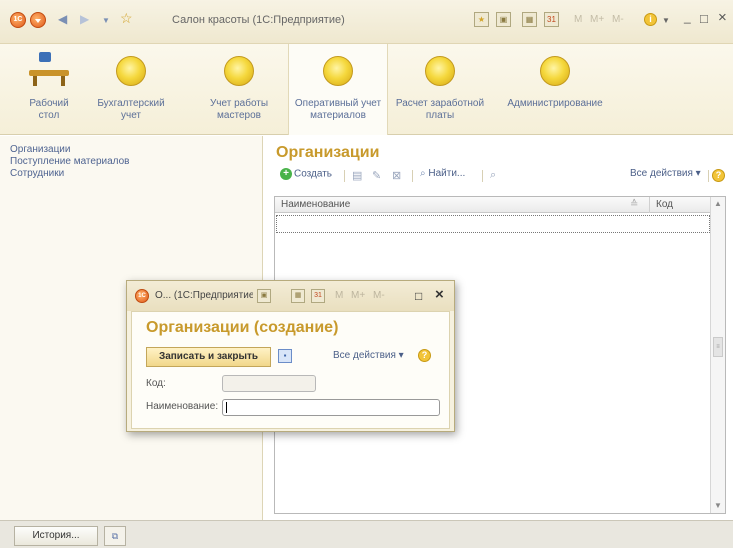 This screenshot has width=733, height=548. Describe the element at coordinates (440, 89) in the screenshot. I see `section-payroll: Расчет заработной платы` at that location.